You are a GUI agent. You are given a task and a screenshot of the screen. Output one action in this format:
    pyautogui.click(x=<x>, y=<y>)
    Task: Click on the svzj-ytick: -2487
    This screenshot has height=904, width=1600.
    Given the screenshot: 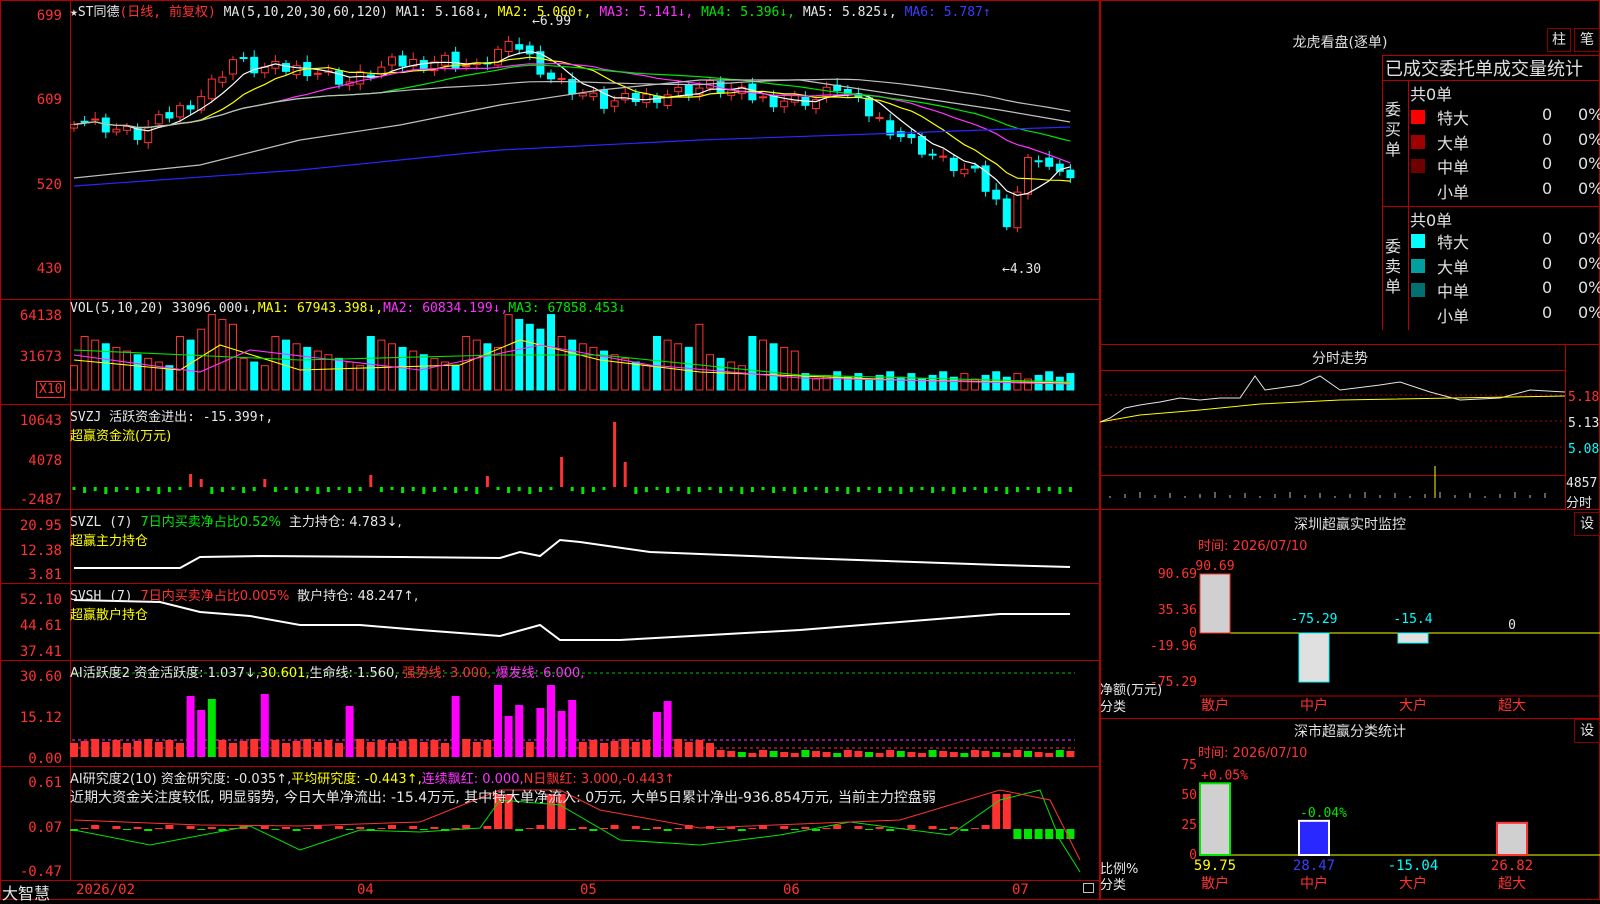 What is the action you would take?
    pyautogui.click(x=40, y=500)
    